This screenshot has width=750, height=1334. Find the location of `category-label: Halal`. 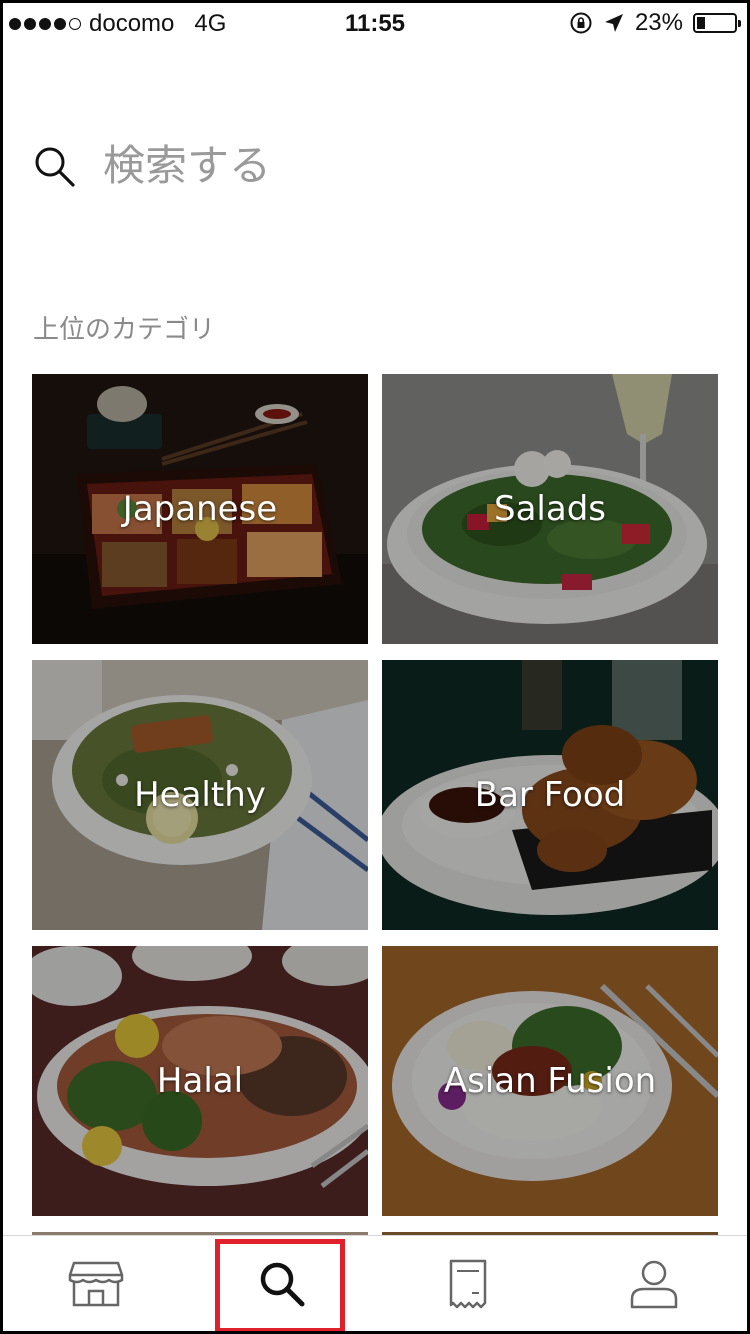

category-label: Halal is located at coordinates (200, 1081).